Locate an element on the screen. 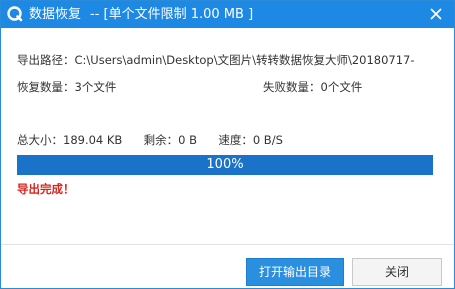 This screenshot has height=289, width=455. progress-bar: 100% is located at coordinates (225, 165).